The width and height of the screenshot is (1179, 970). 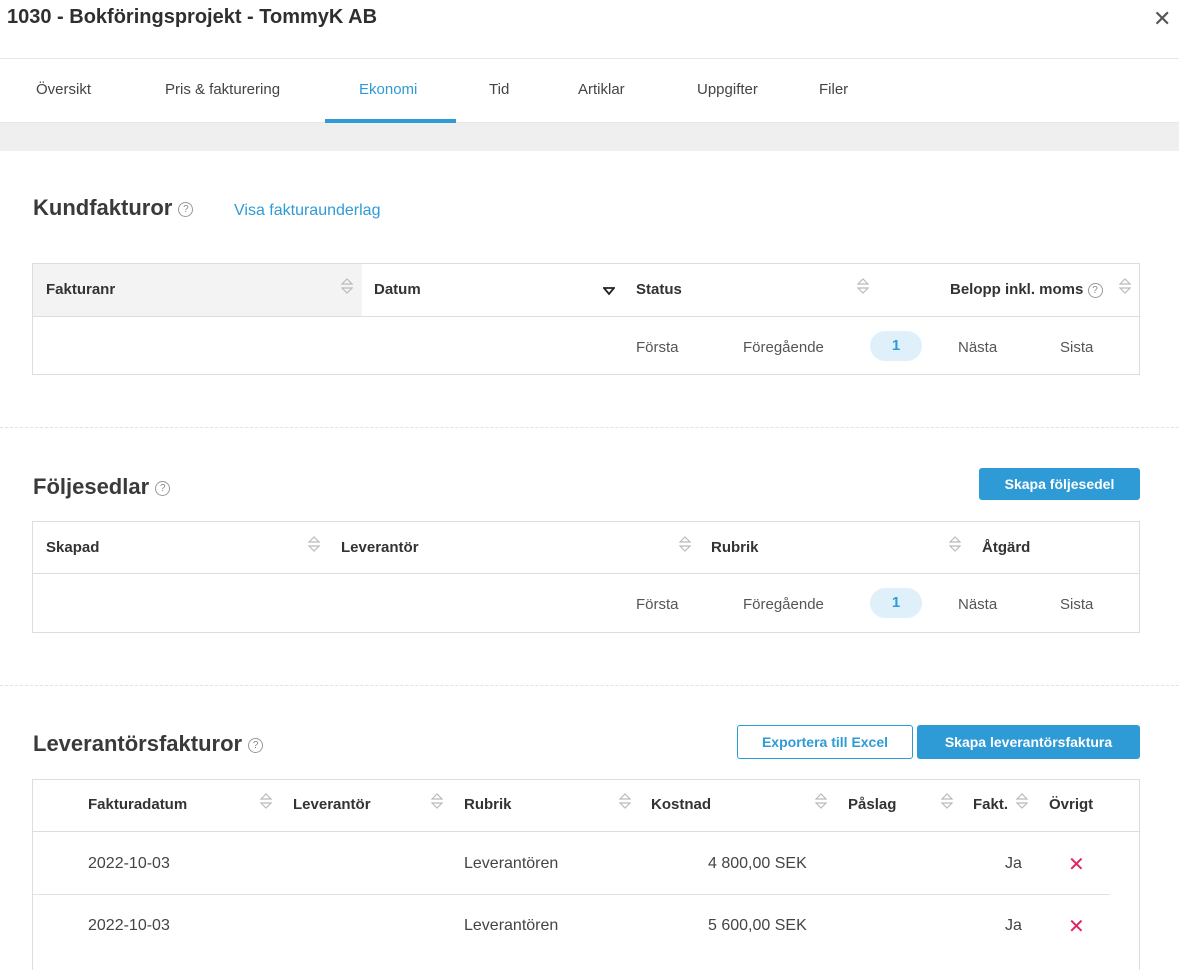 I want to click on col-belopp: Belopp inkl. moms ?, so click(x=1026, y=289).